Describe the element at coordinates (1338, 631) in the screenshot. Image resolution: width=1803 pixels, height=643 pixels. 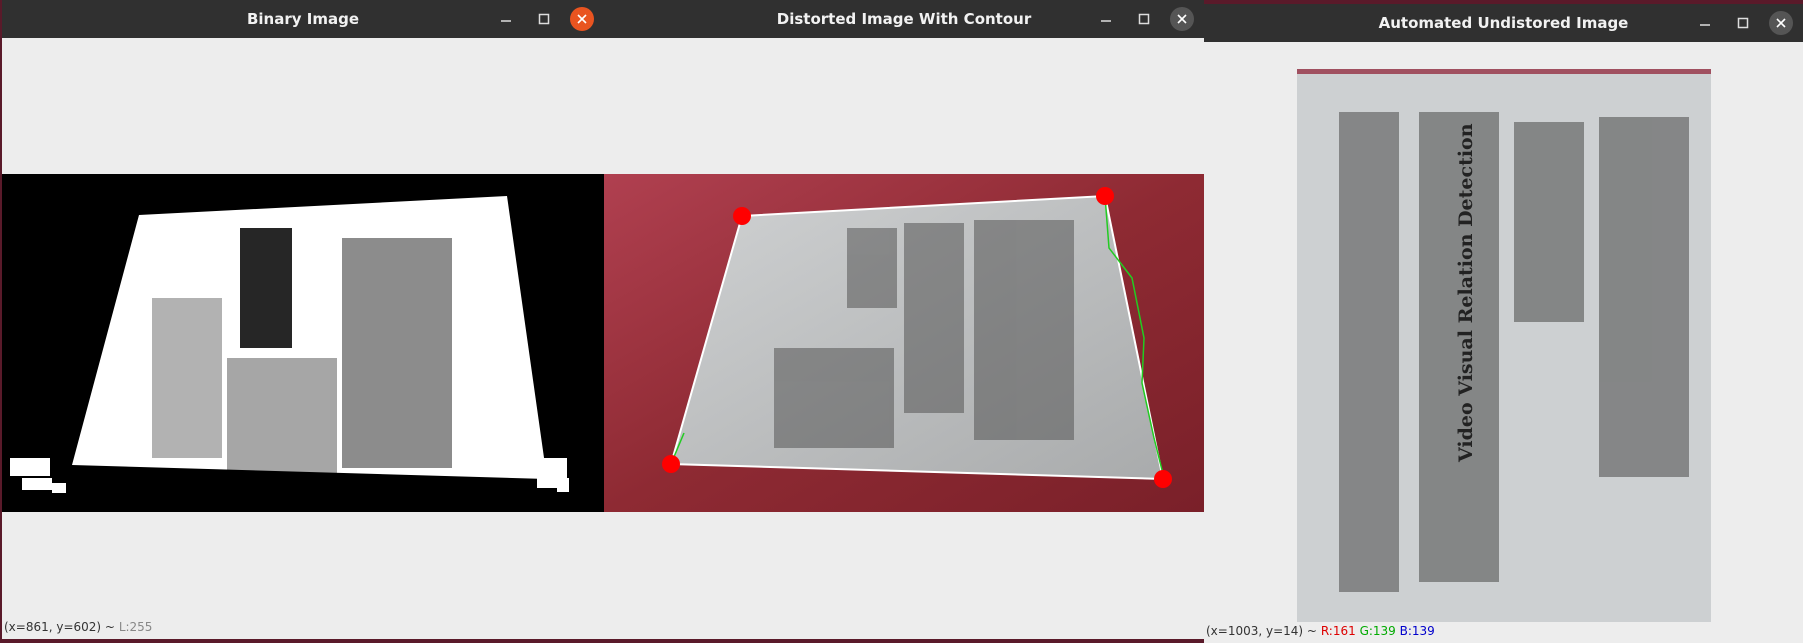
I see `status-red: R:161` at that location.